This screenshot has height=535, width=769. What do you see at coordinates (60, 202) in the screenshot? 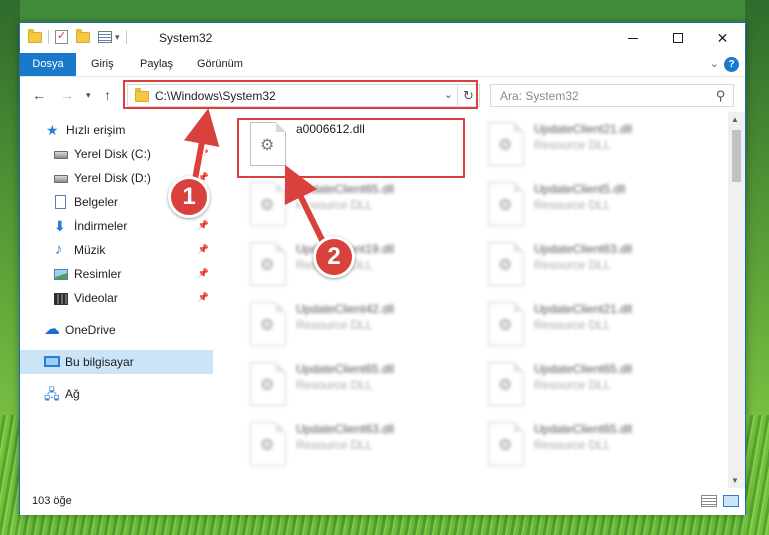
I see `document-icon` at bounding box center [60, 202].